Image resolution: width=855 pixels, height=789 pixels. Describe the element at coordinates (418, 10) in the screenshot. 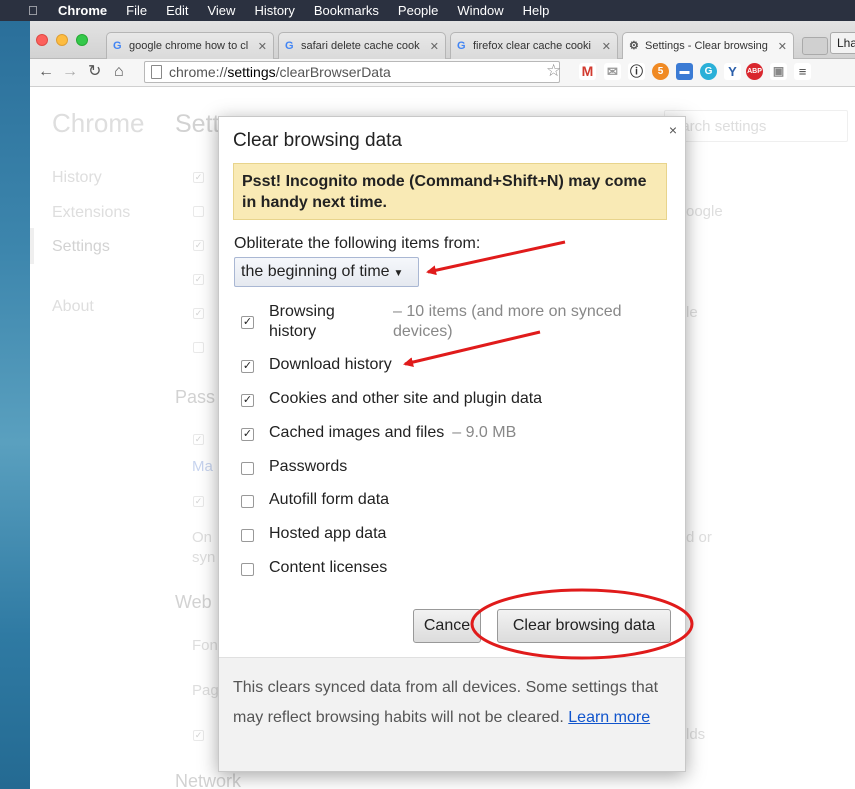

I see `menu-people: People` at that location.